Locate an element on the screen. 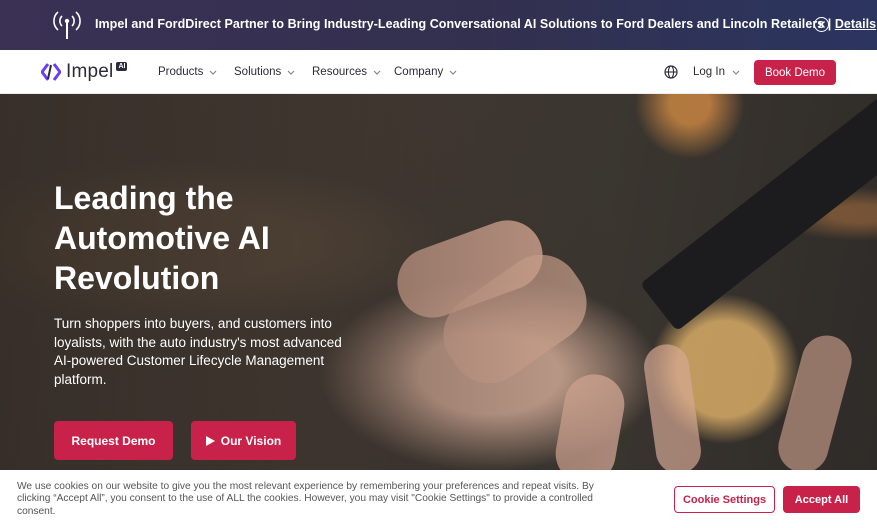 The image size is (877, 528). accept-all-cookies-button: Accept All is located at coordinates (821, 499).